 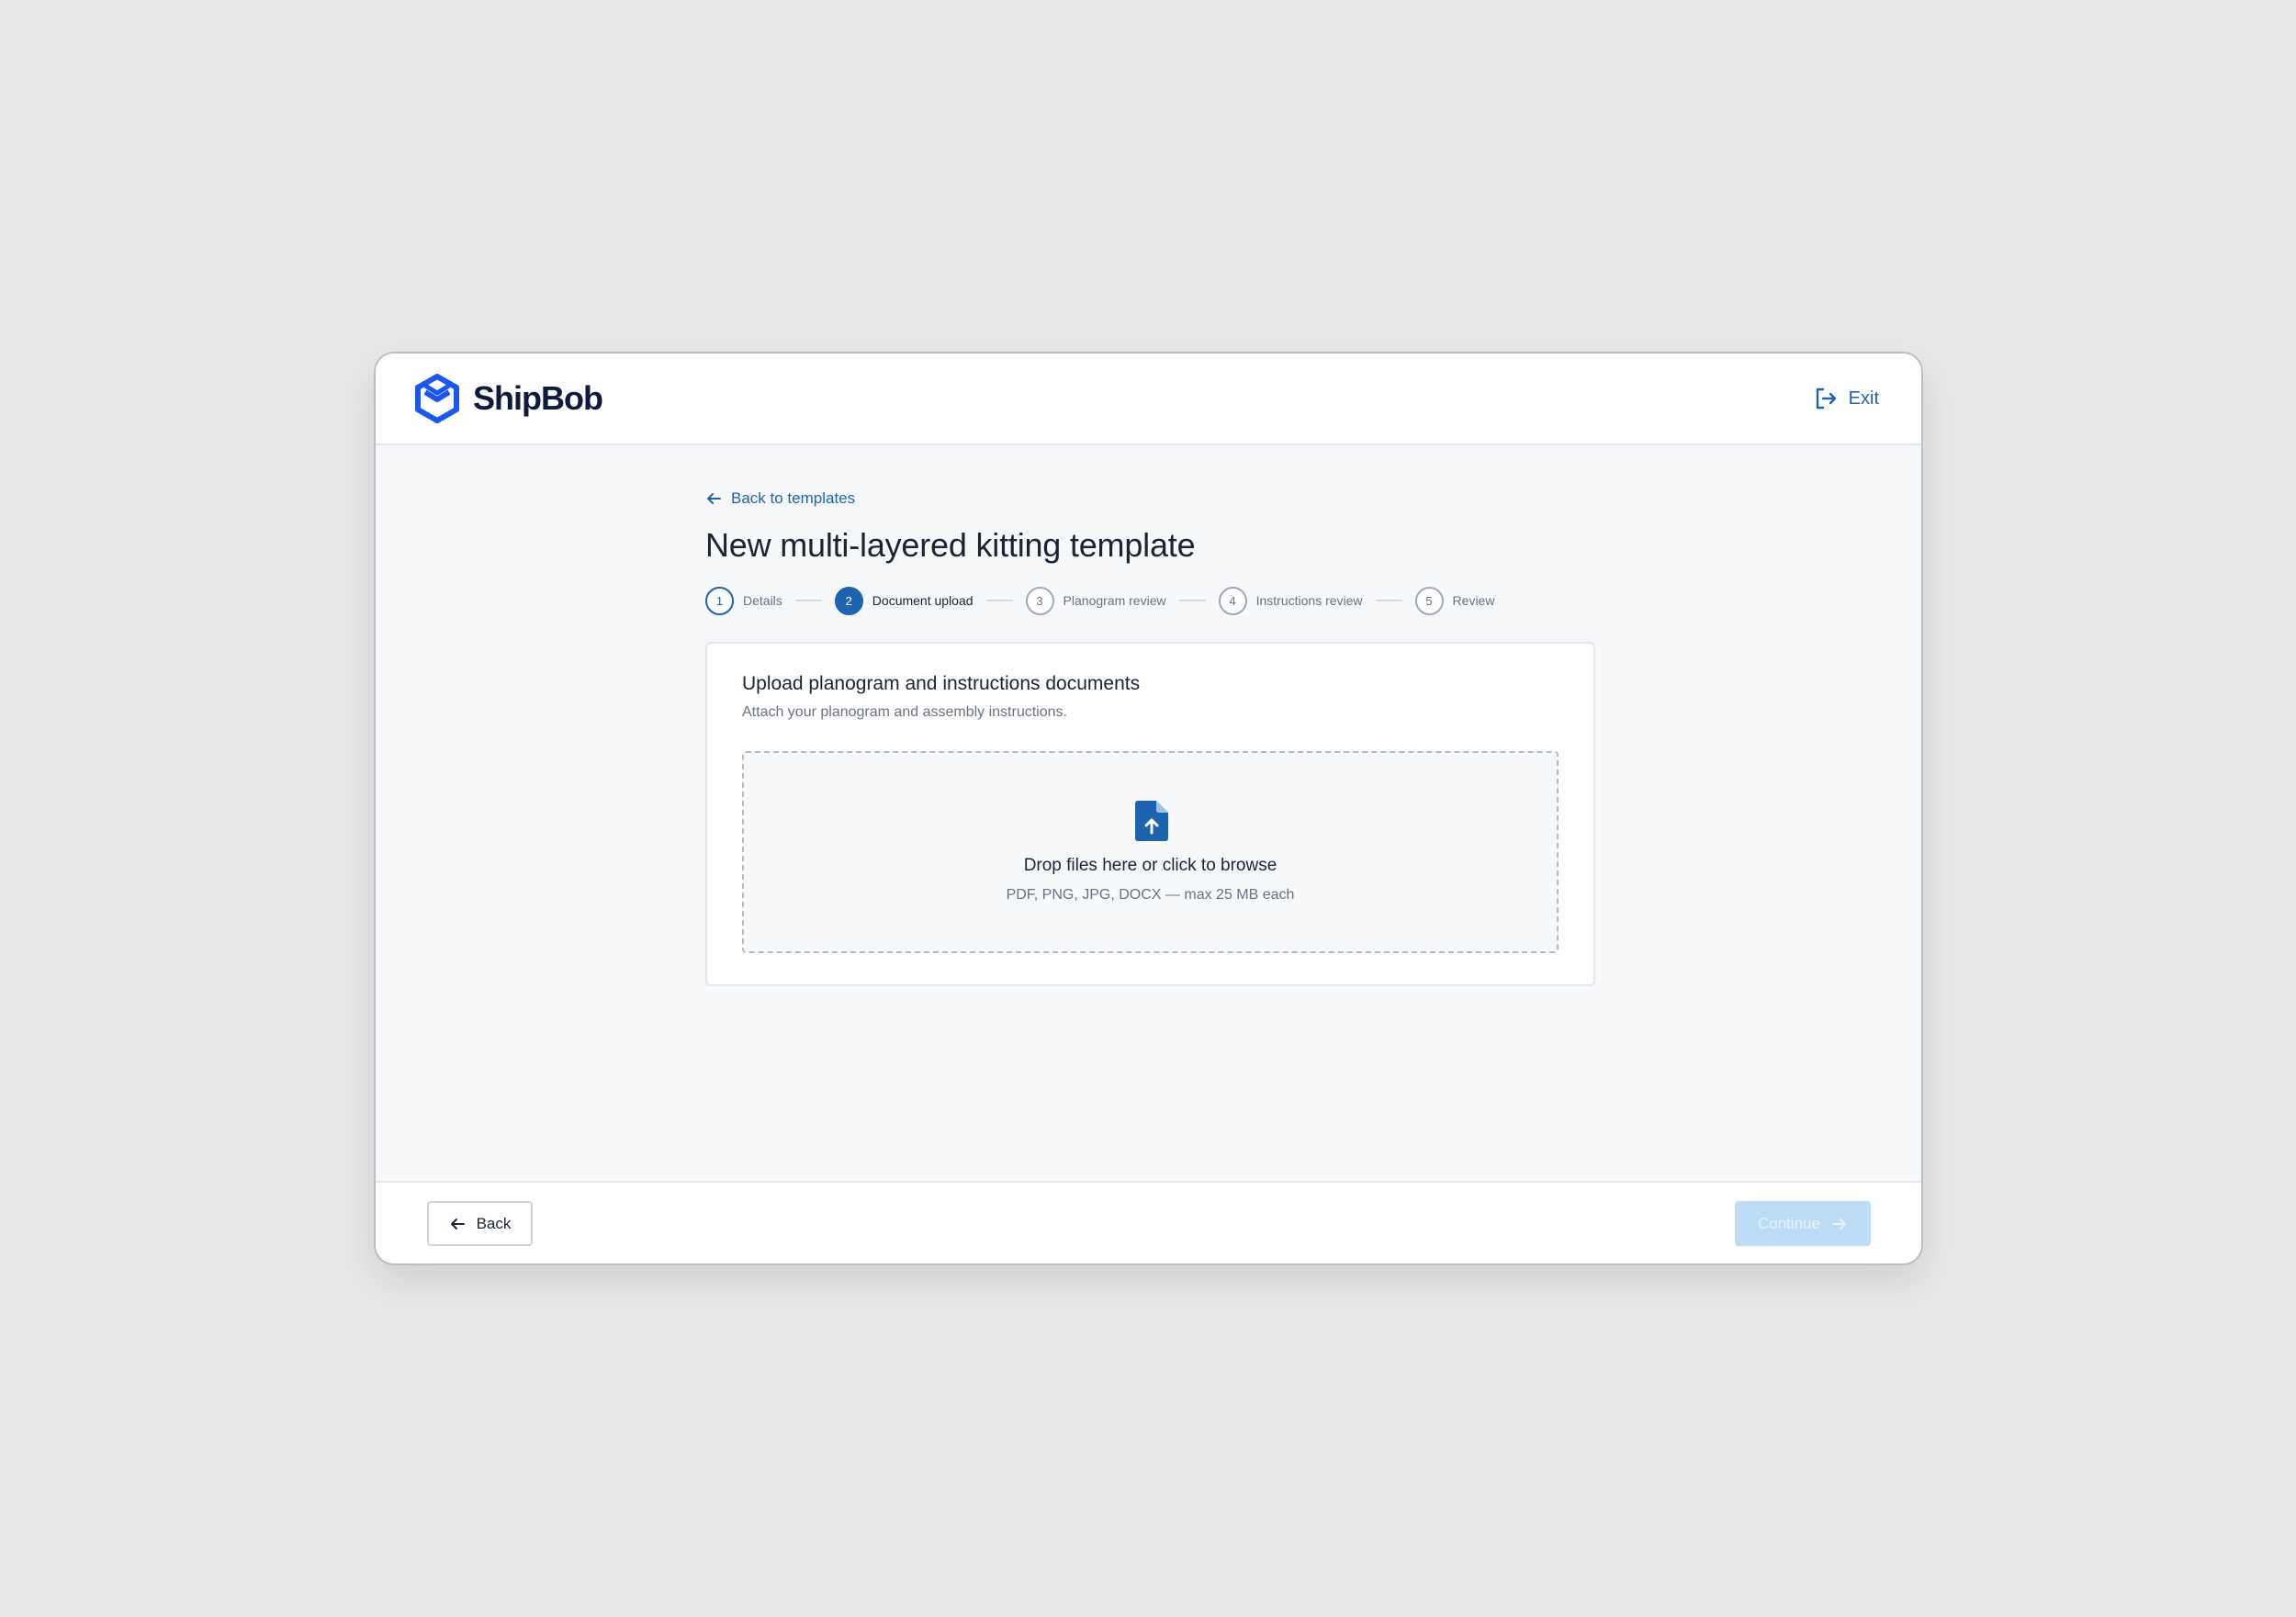 What do you see at coordinates (1429, 601) in the screenshot?
I see `step-number: 5` at bounding box center [1429, 601].